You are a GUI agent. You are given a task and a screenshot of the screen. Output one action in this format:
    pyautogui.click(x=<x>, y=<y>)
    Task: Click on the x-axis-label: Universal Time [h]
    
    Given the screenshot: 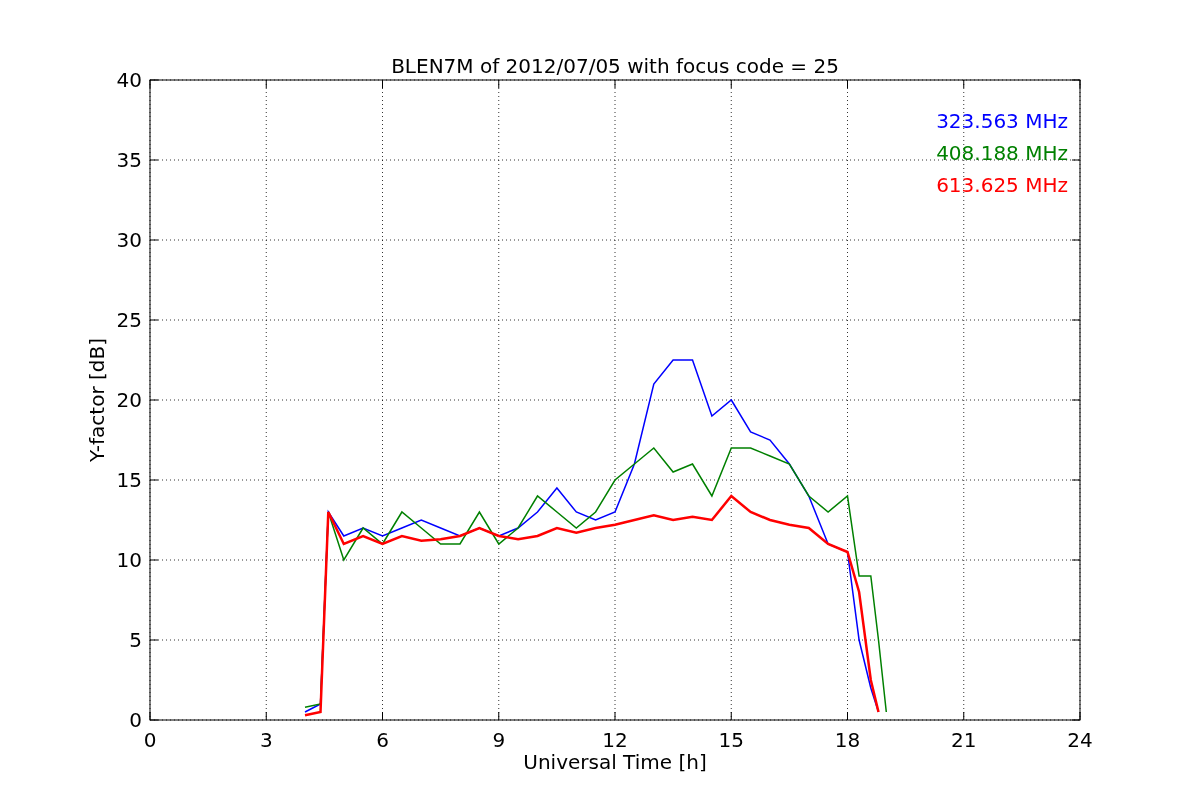 What is the action you would take?
    pyautogui.click(x=615, y=762)
    